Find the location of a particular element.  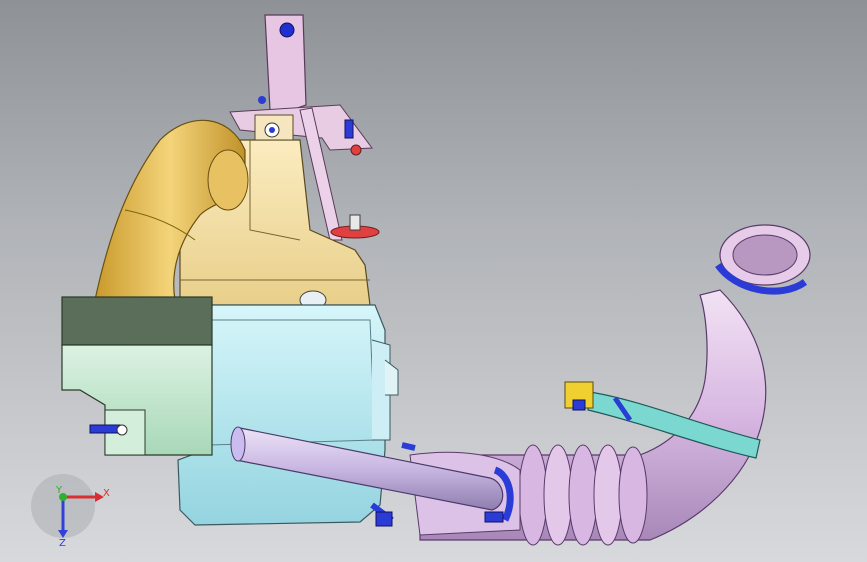

triad-x-label: X is located at coordinates (106, 493).